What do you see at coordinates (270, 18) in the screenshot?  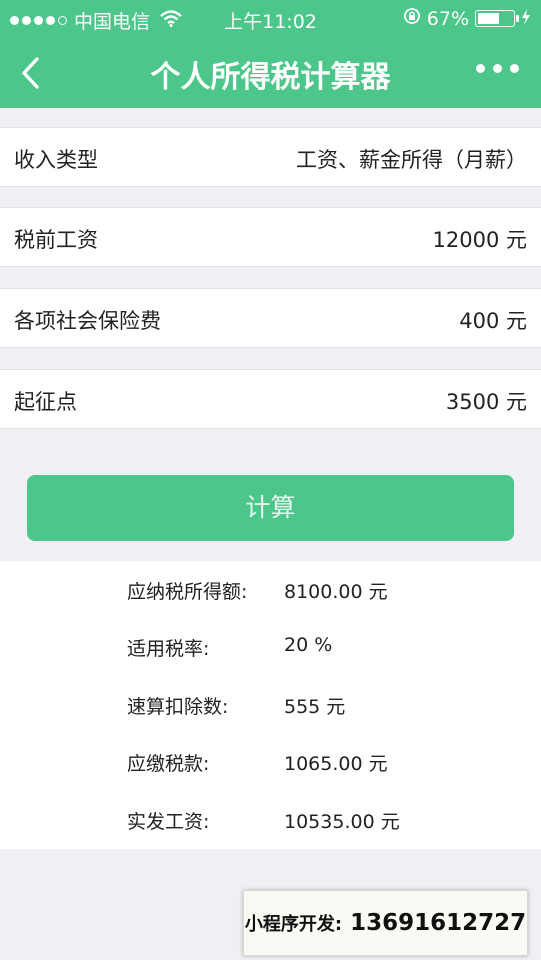 I see `status-bar: 中国电信 上午11:02 67%` at bounding box center [270, 18].